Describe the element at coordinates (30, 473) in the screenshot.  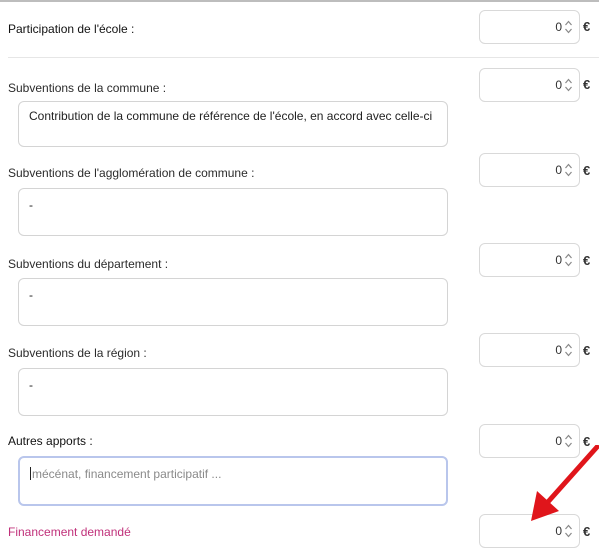
I see `text-caret` at that location.